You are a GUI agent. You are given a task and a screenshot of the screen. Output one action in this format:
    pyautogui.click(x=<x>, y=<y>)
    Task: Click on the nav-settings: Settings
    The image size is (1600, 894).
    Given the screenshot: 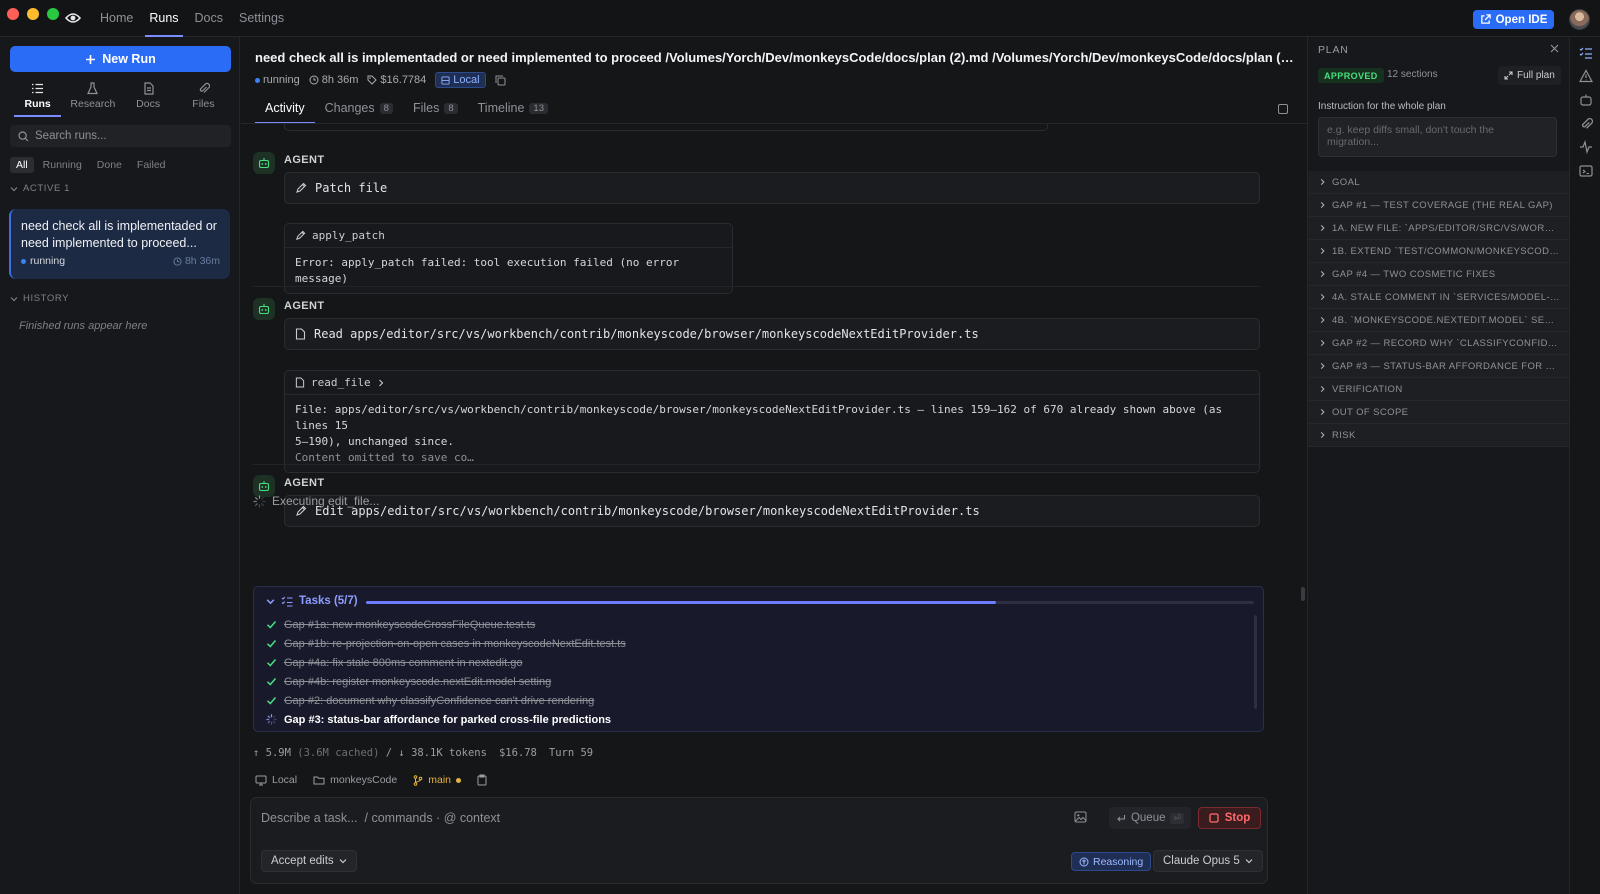 What is the action you would take?
    pyautogui.click(x=261, y=18)
    